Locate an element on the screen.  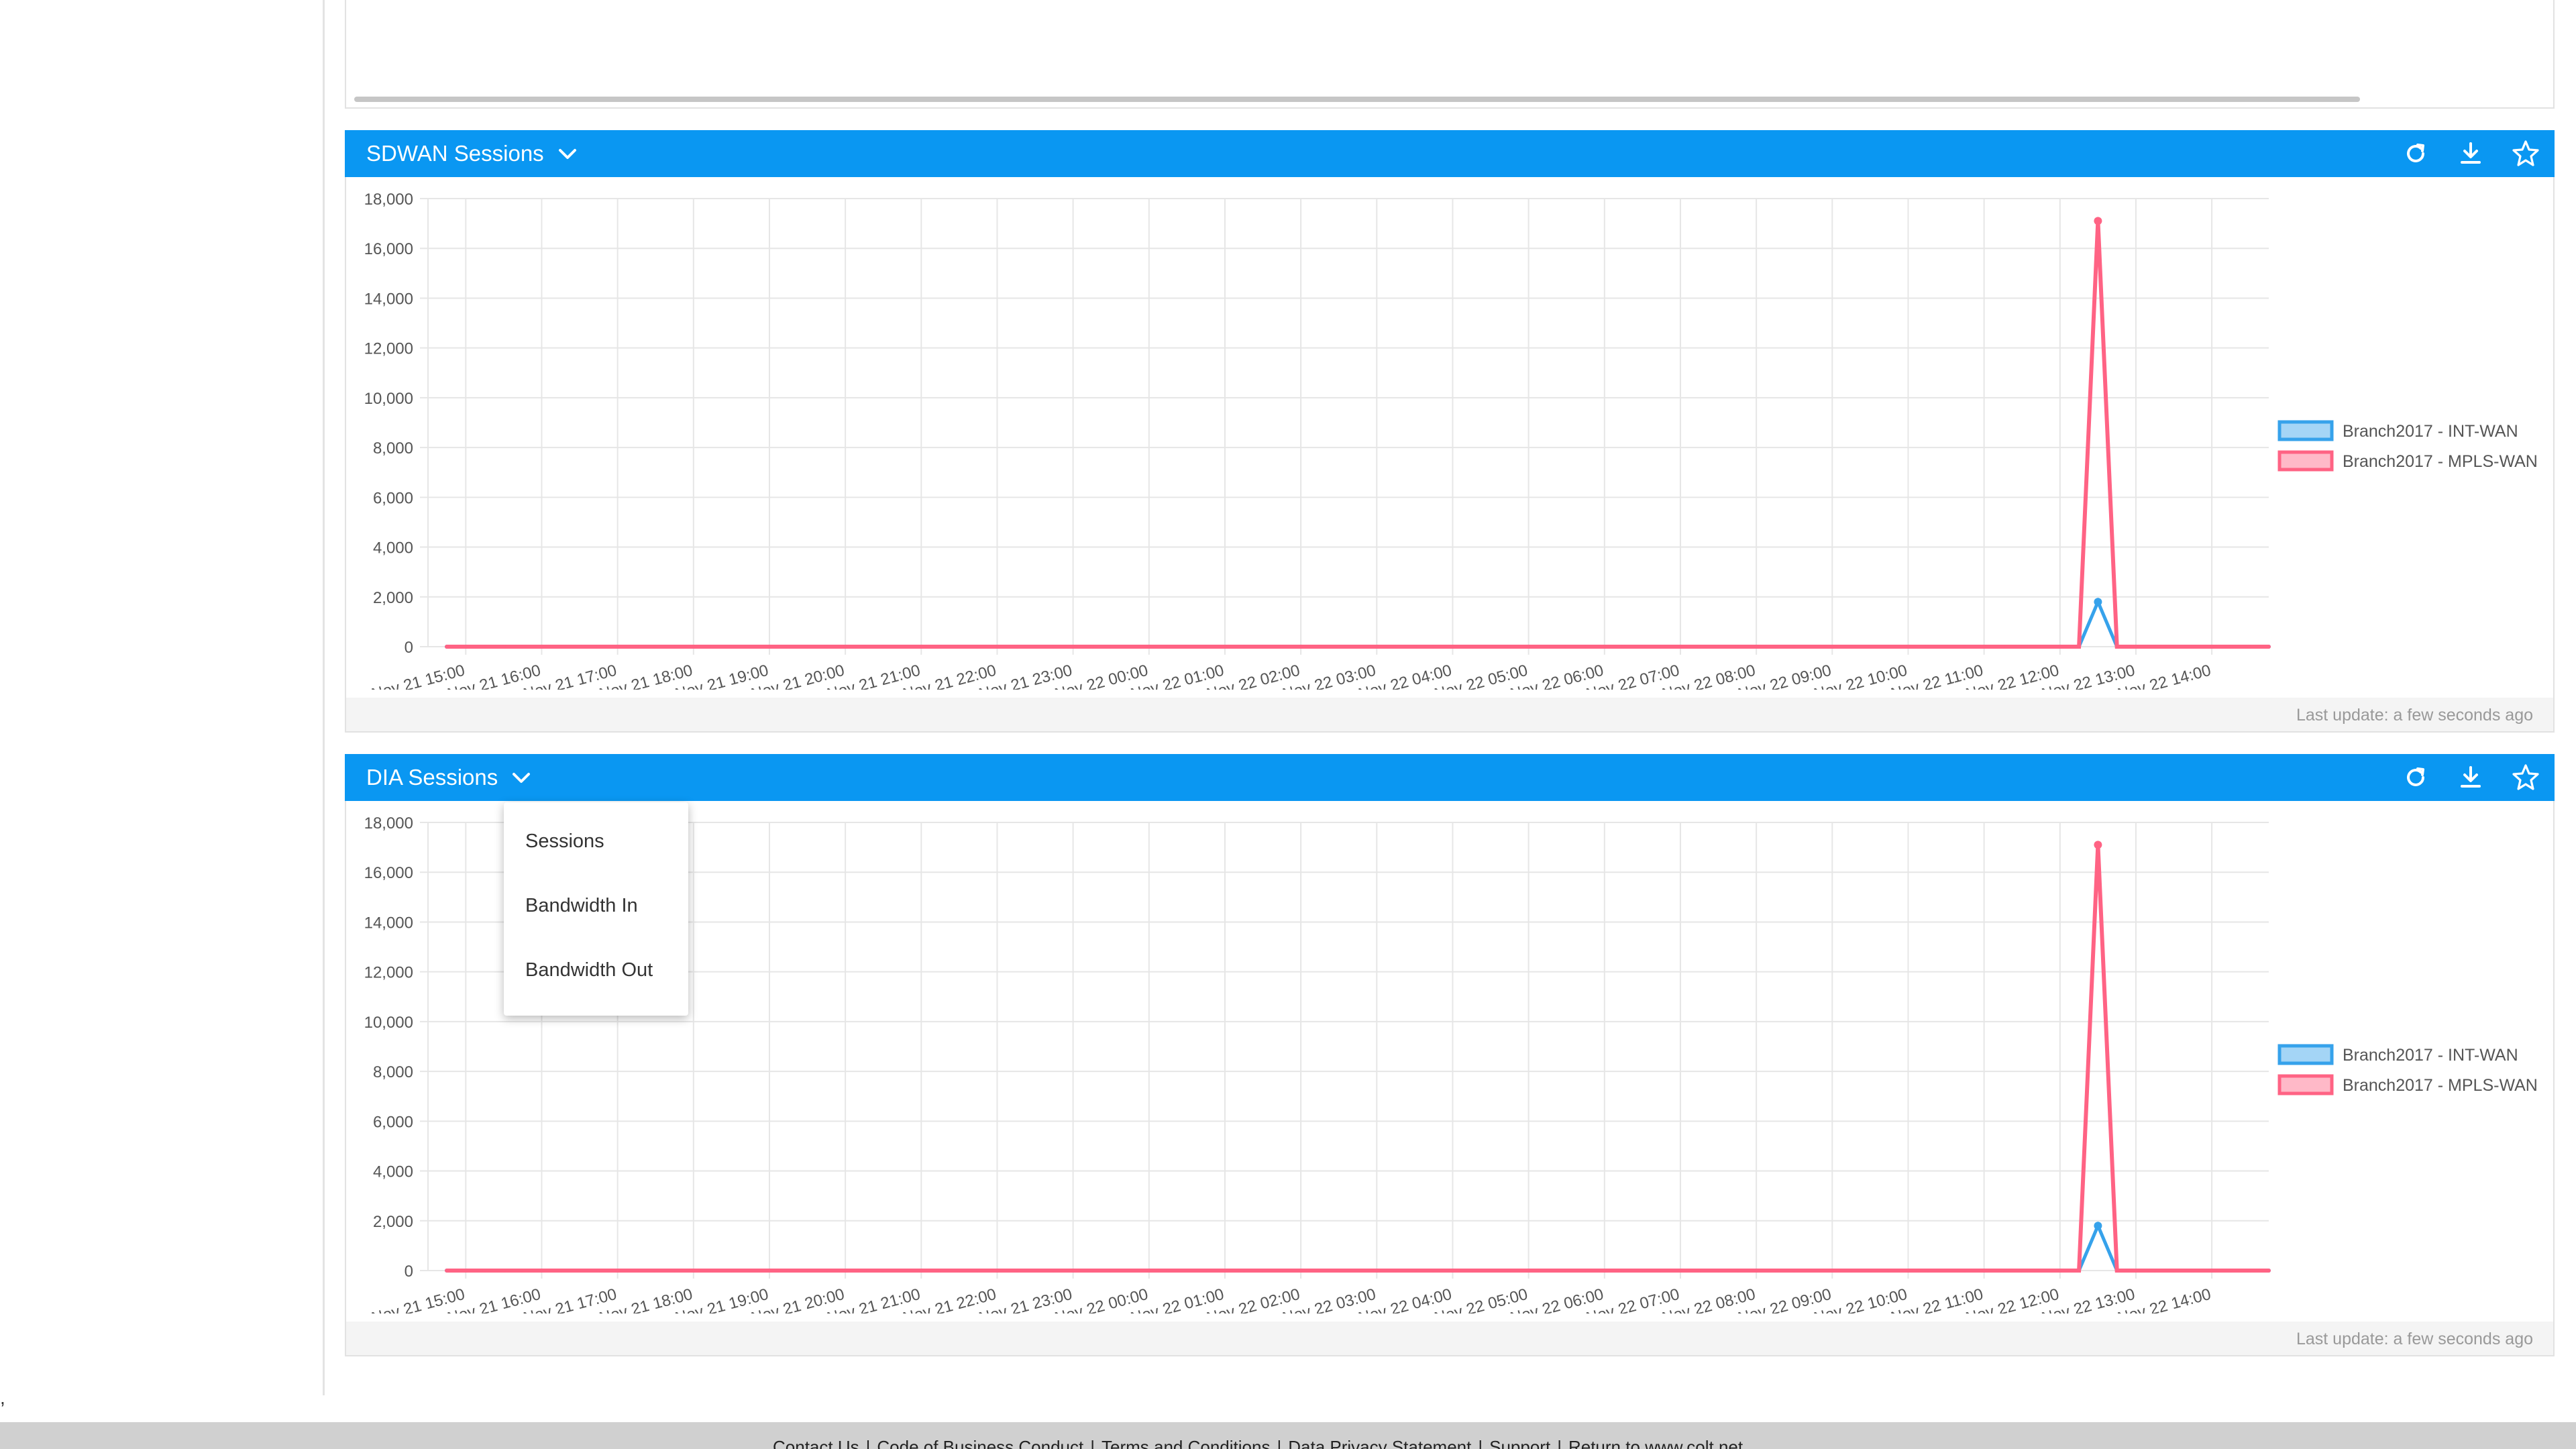
widget-title-dropdown: SDWAN Sessions is located at coordinates (472, 153).